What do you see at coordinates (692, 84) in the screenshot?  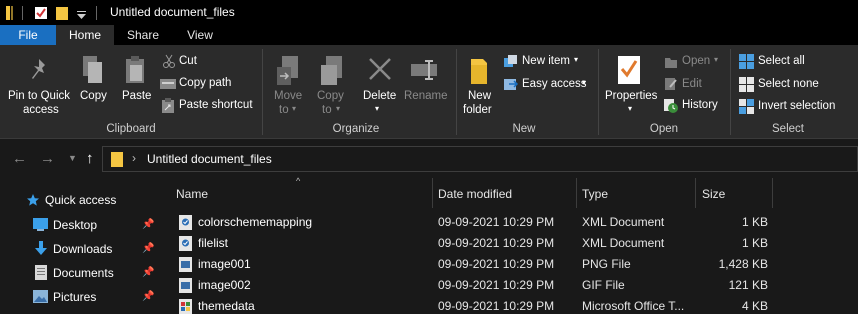 I see `edit-label: Edit` at bounding box center [692, 84].